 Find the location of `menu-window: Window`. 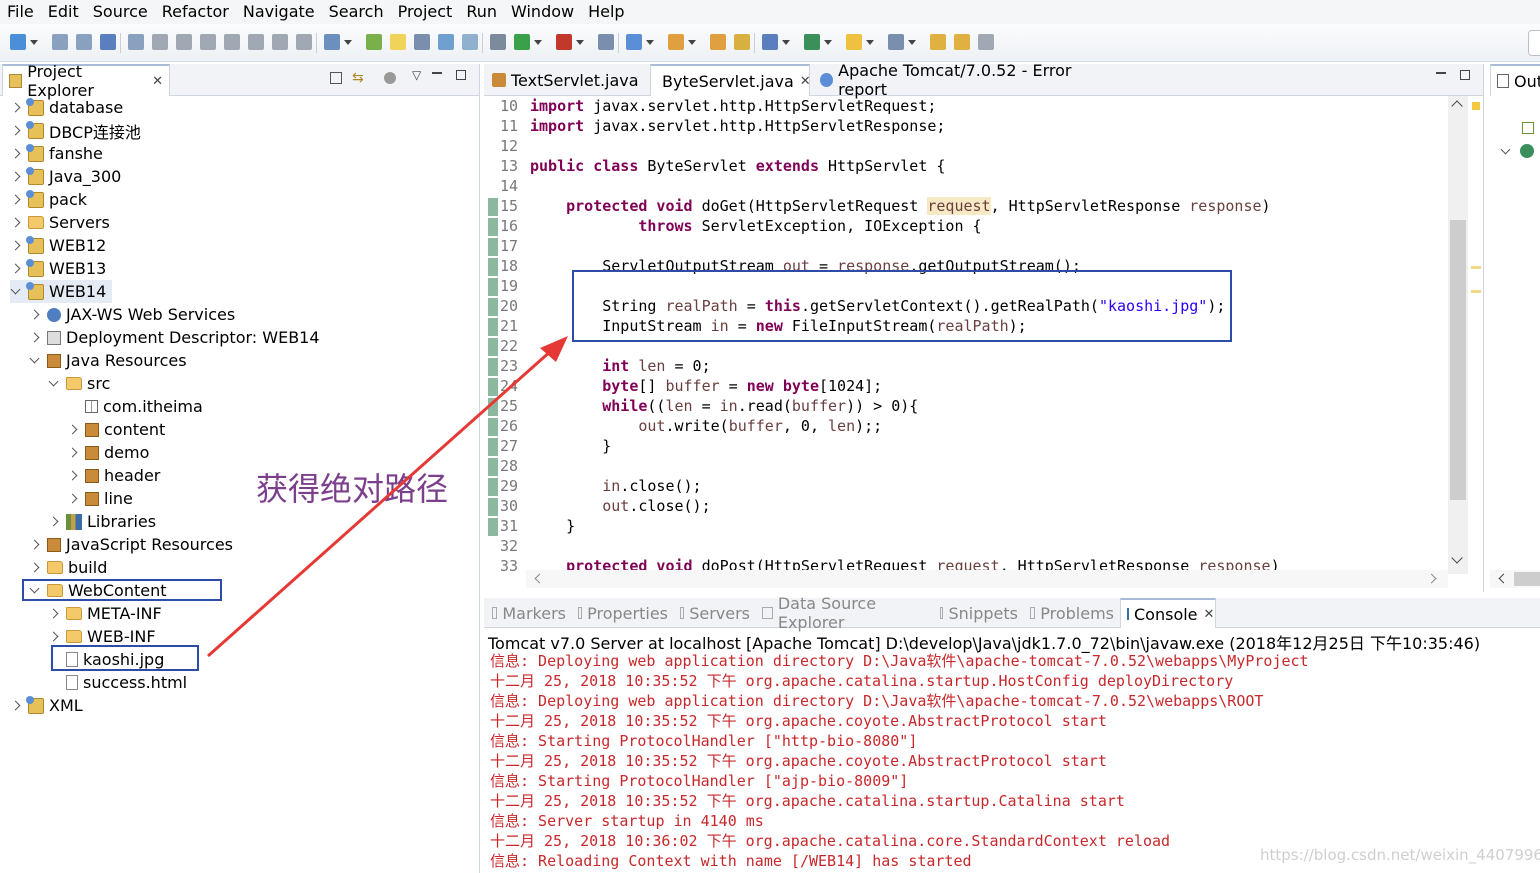

menu-window: Window is located at coordinates (542, 12).